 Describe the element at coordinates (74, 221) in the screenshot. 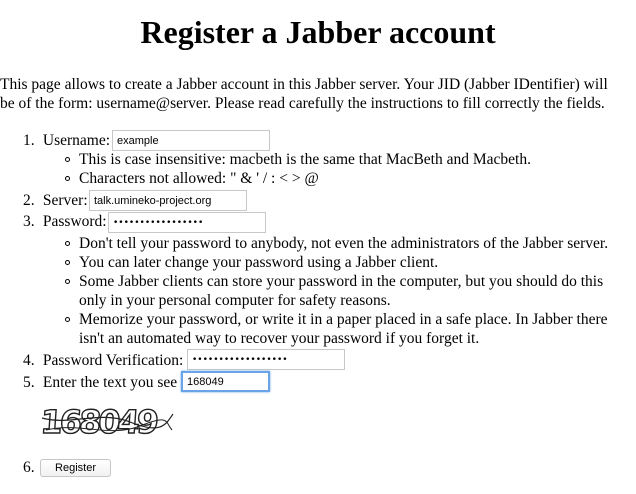

I see `password-label: Password:` at that location.